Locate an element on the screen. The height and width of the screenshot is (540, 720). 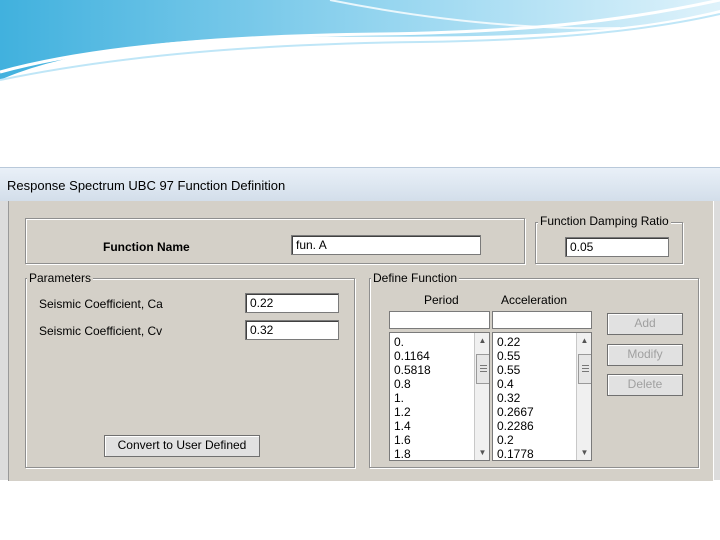
acceleration-list-item: 0.2667 is located at coordinates (534, 412).